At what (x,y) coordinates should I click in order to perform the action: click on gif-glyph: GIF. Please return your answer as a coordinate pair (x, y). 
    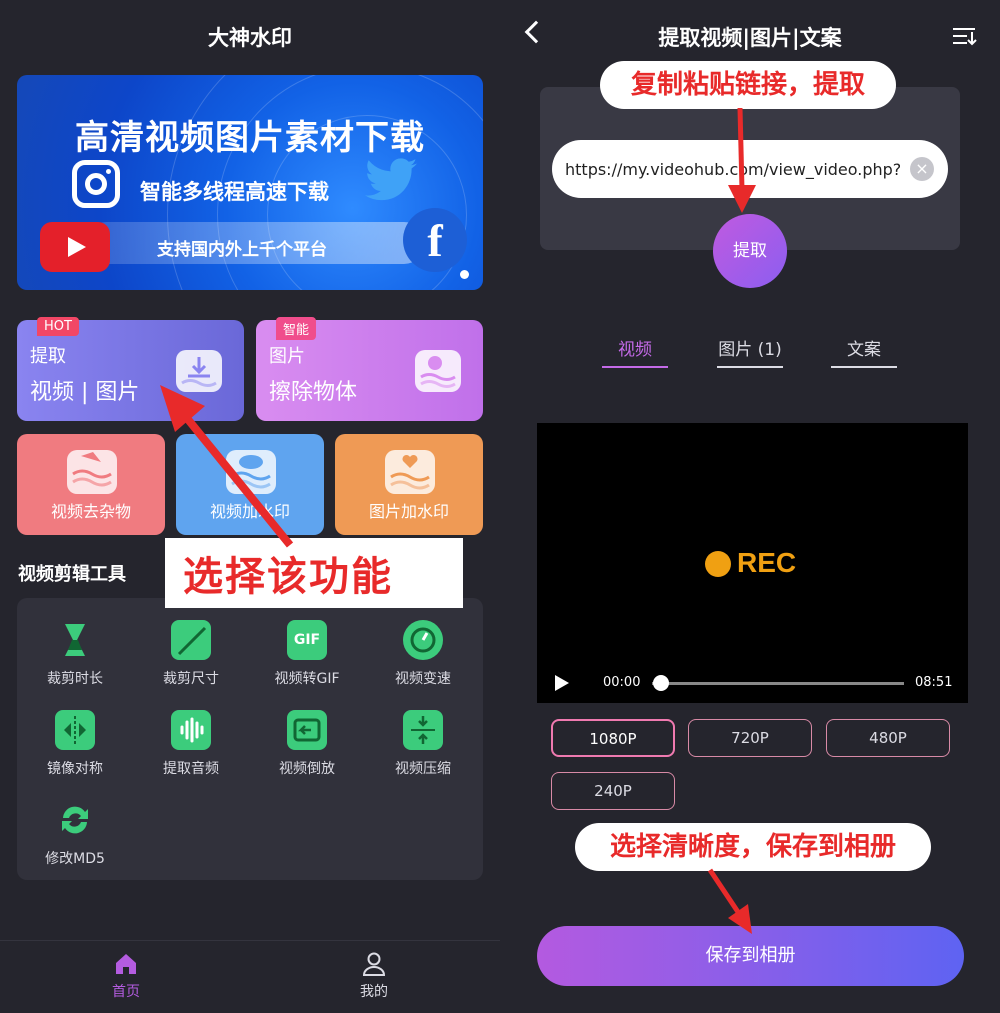
    Looking at the image, I should click on (307, 640).